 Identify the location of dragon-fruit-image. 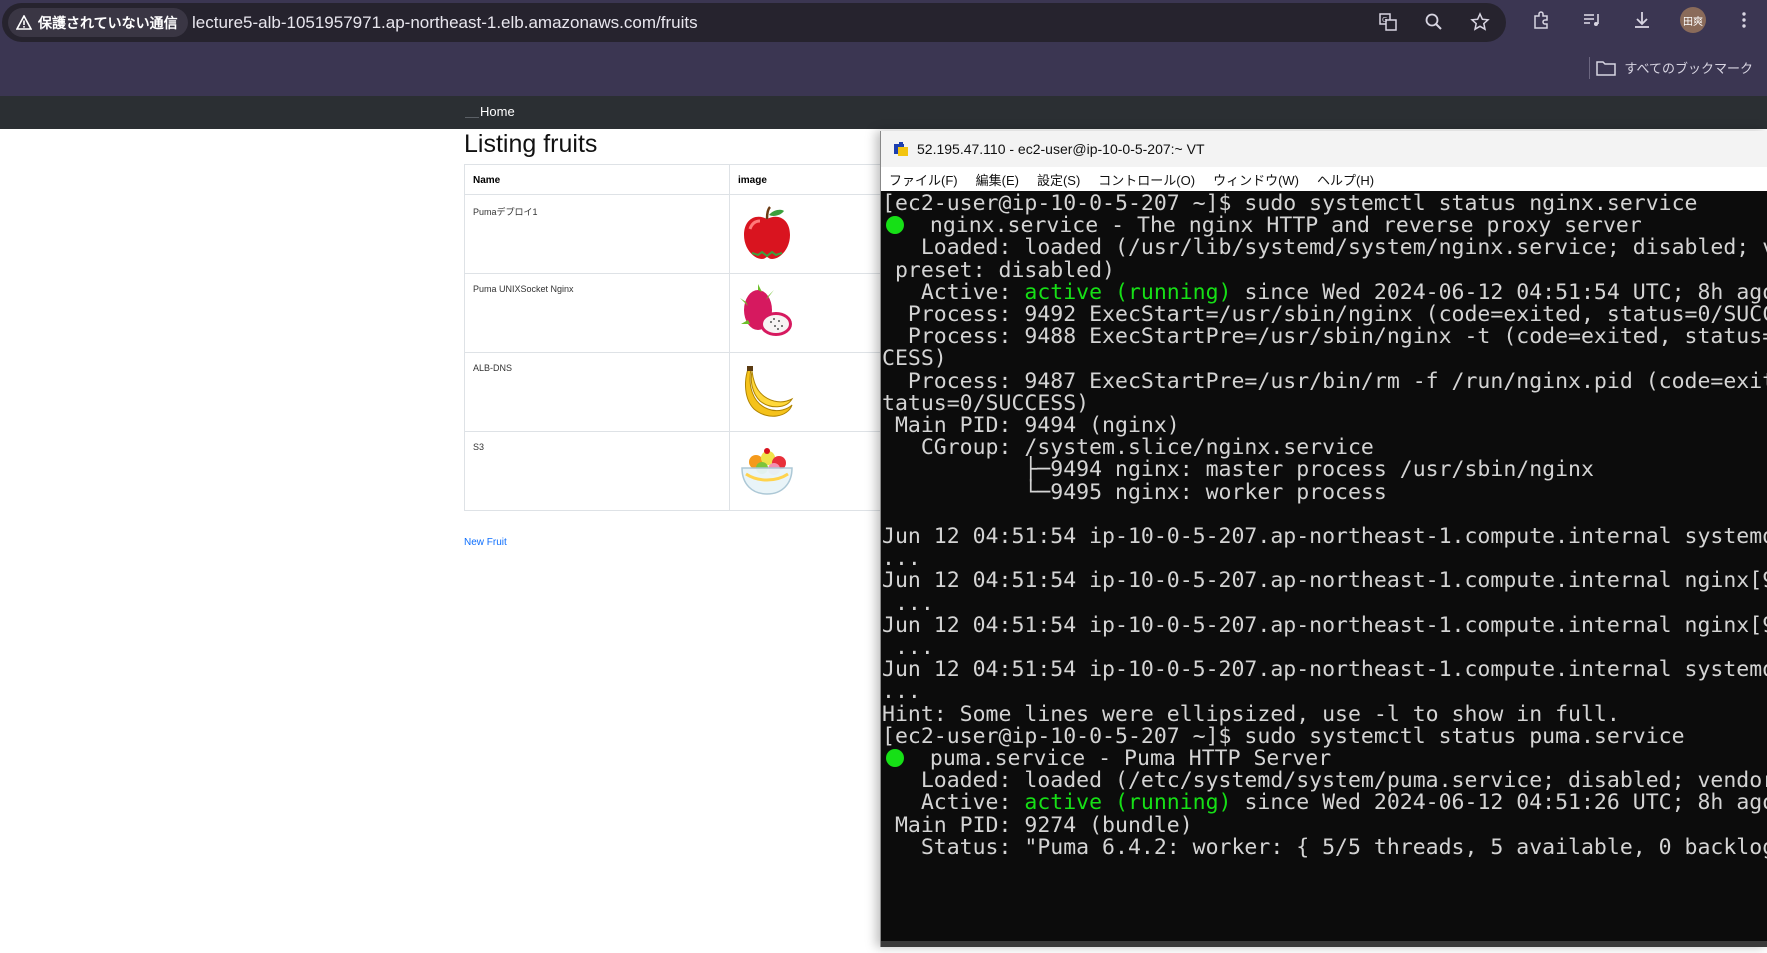
(766, 310).